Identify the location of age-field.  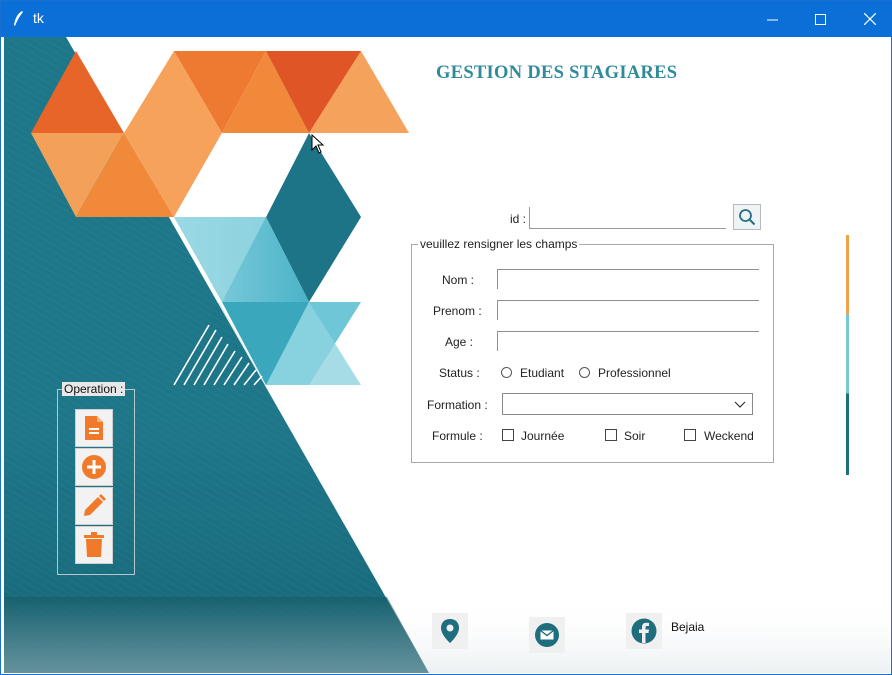
(628, 341).